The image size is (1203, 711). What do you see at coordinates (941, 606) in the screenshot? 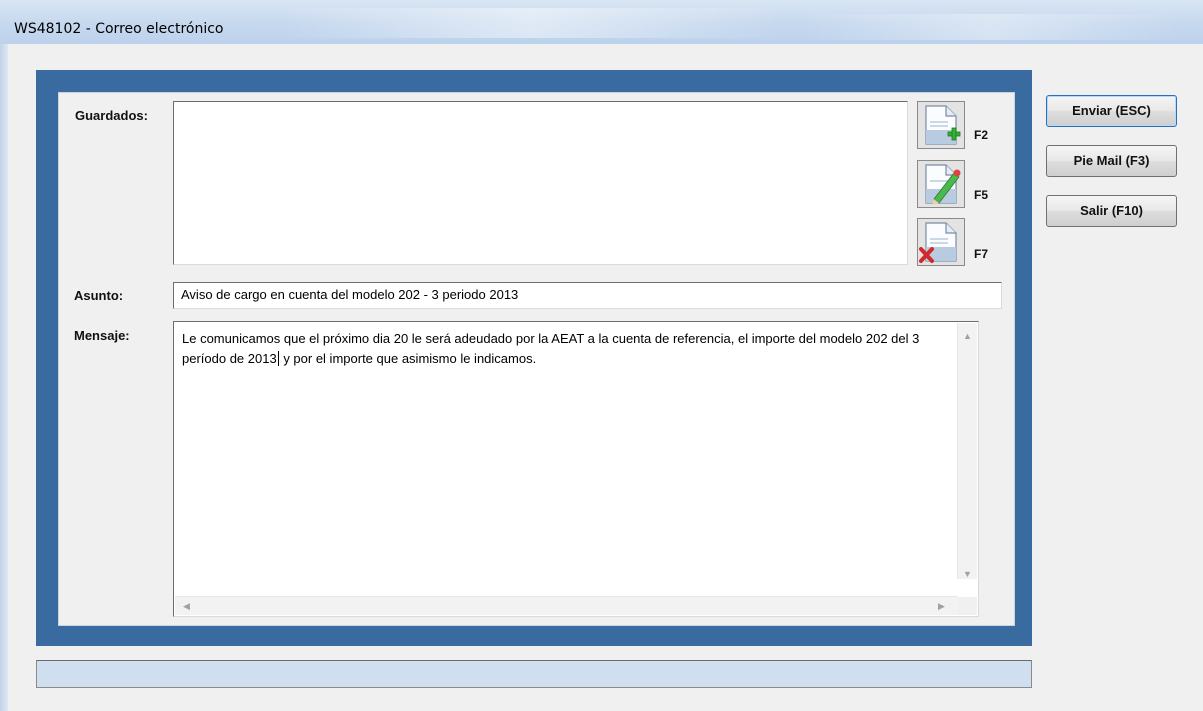
I see `scroll-right-arrow-icon: ▶` at bounding box center [941, 606].